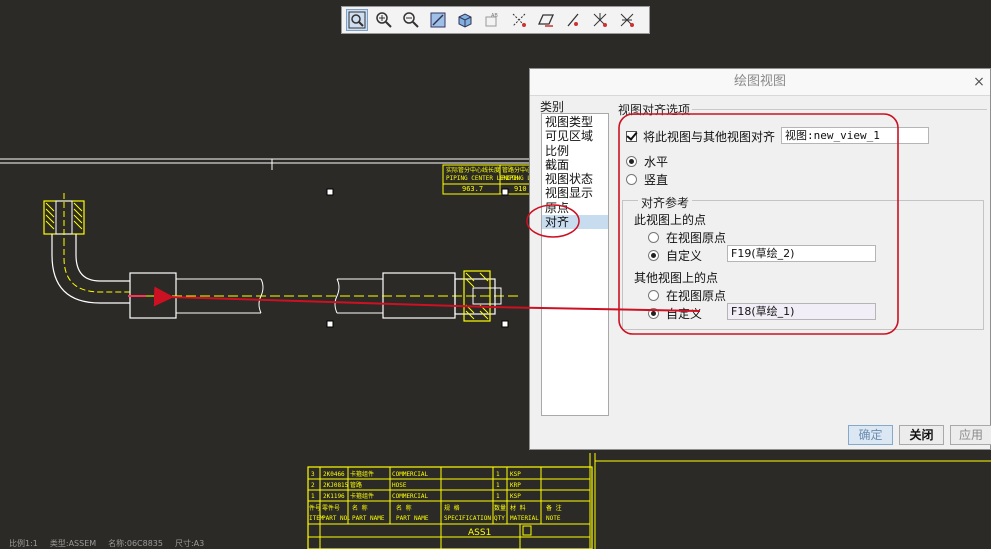 This screenshot has height=549, width=991. Describe the element at coordinates (653, 237) in the screenshot. I see `this-view-origin-radio` at that location.